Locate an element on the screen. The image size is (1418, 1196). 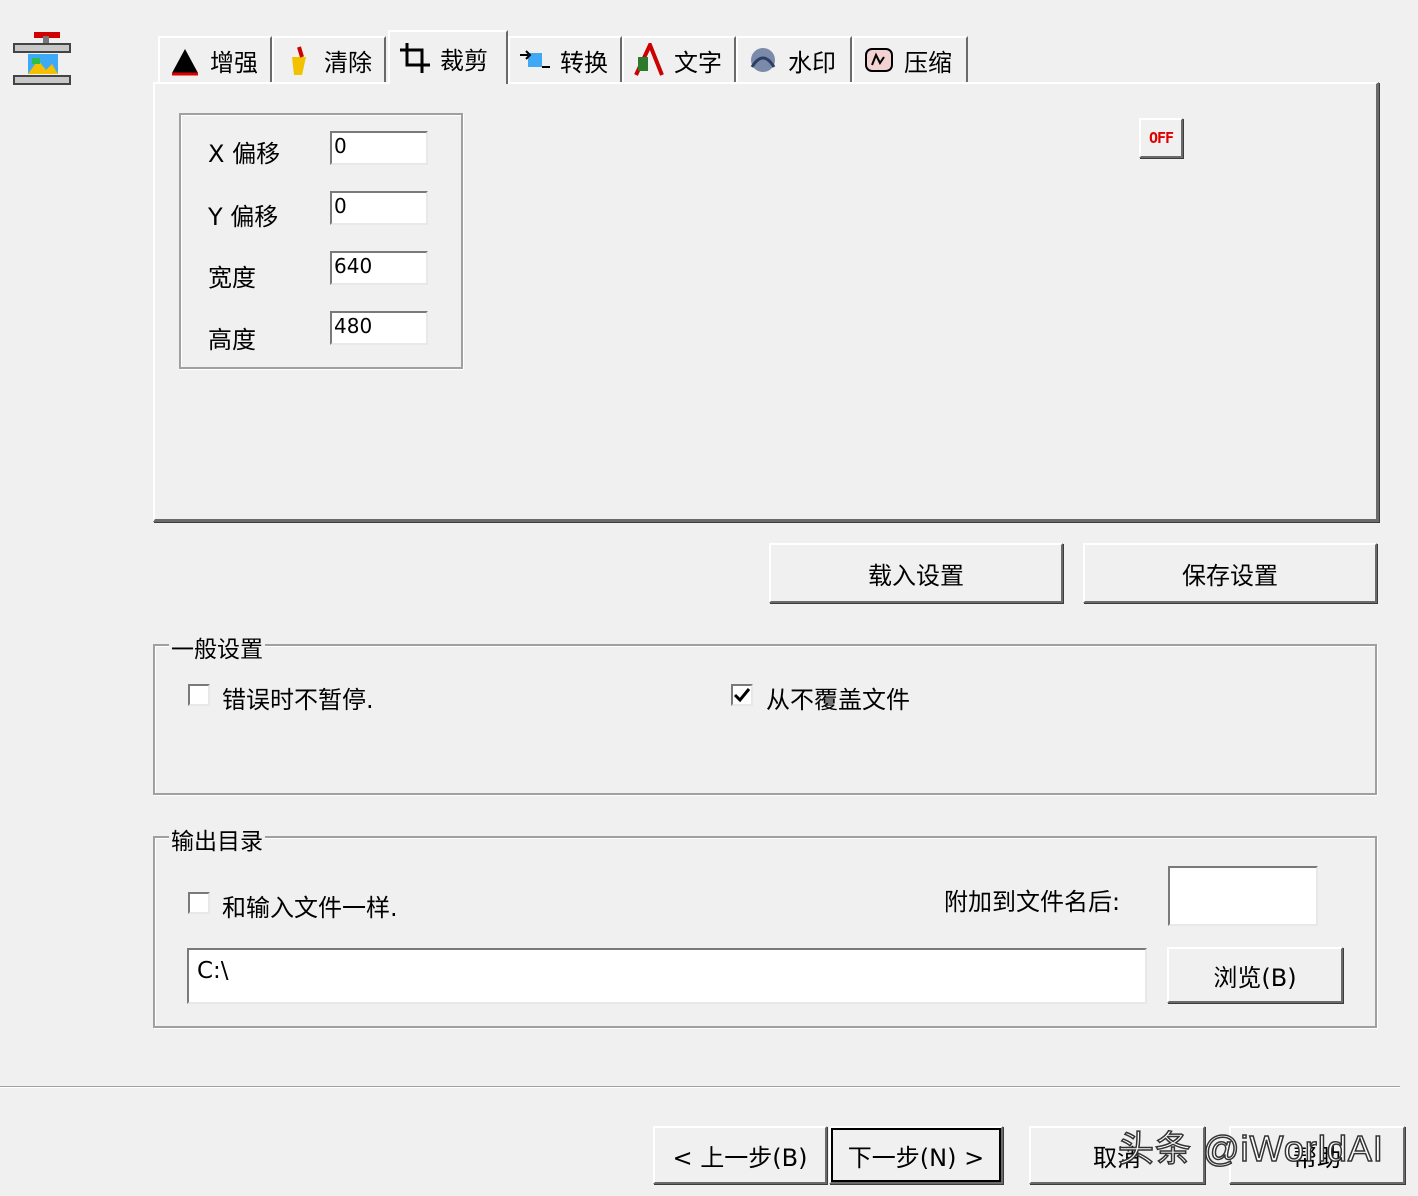
off-label: OFF is located at coordinates (1161, 138).